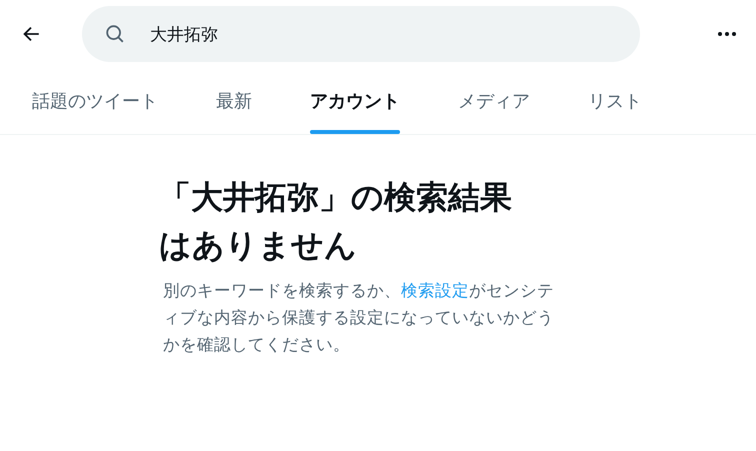 This screenshot has height=451, width=756. Describe the element at coordinates (115, 34) in the screenshot. I see `search-icon` at that location.